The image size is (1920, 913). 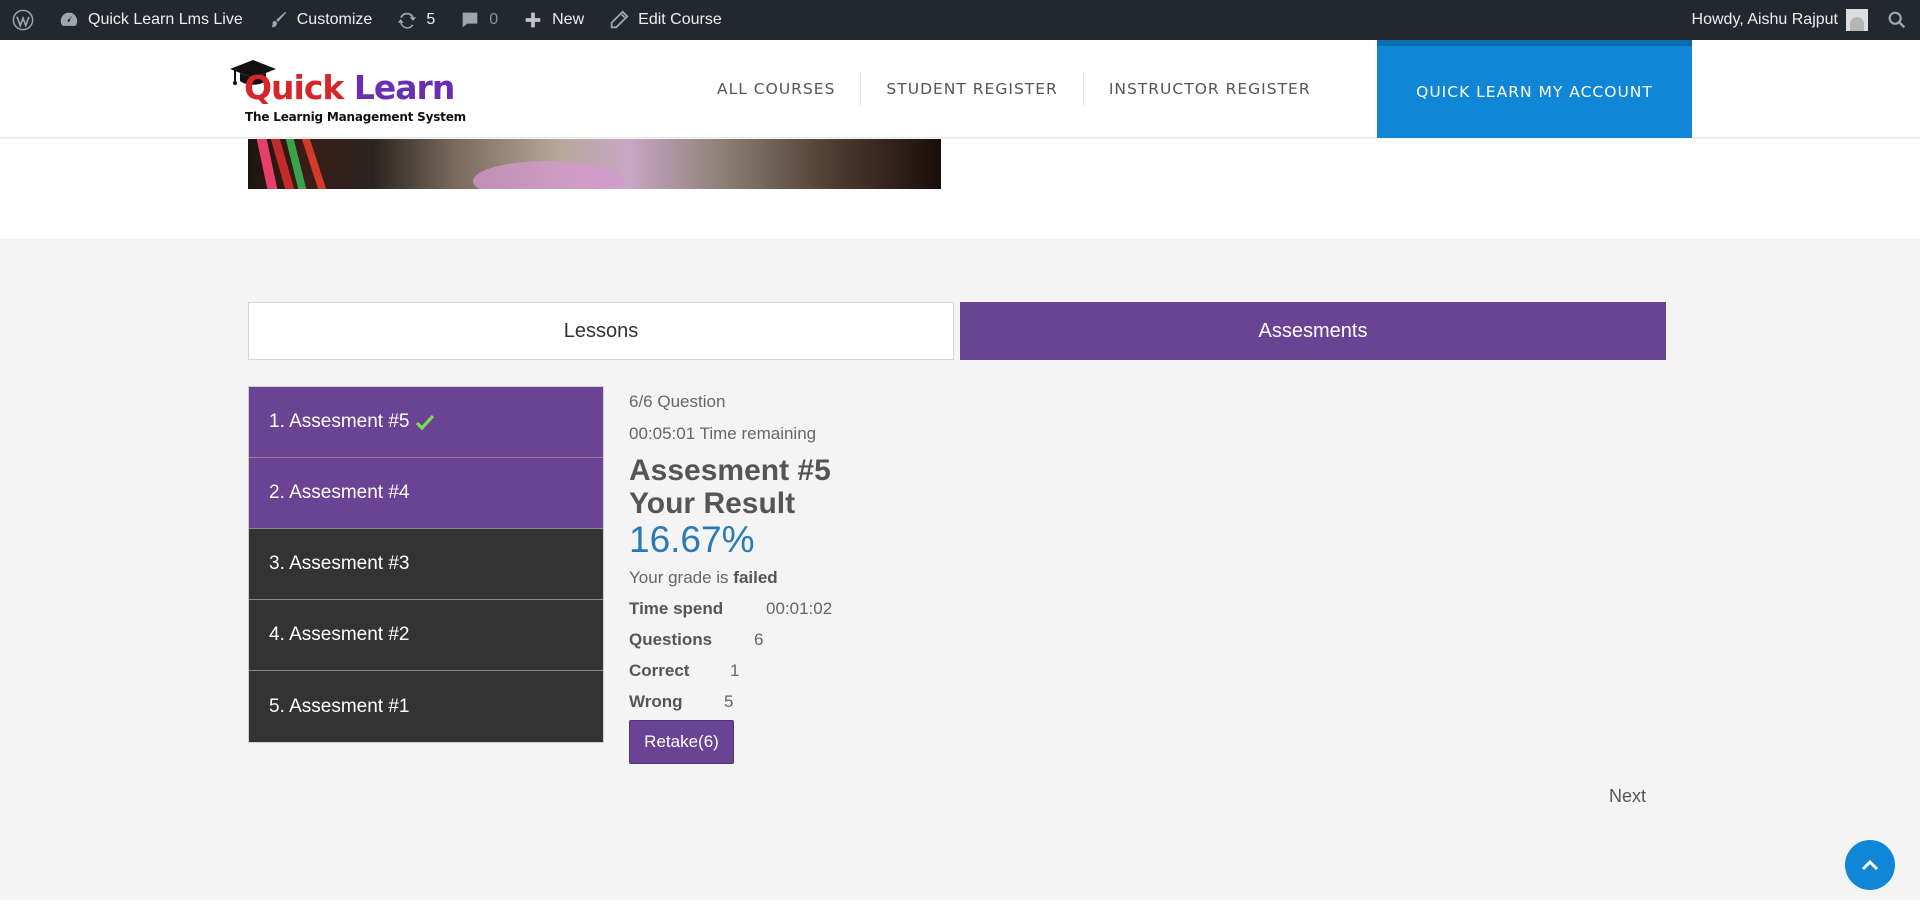 I want to click on comments-link: 0, so click(x=478, y=20).